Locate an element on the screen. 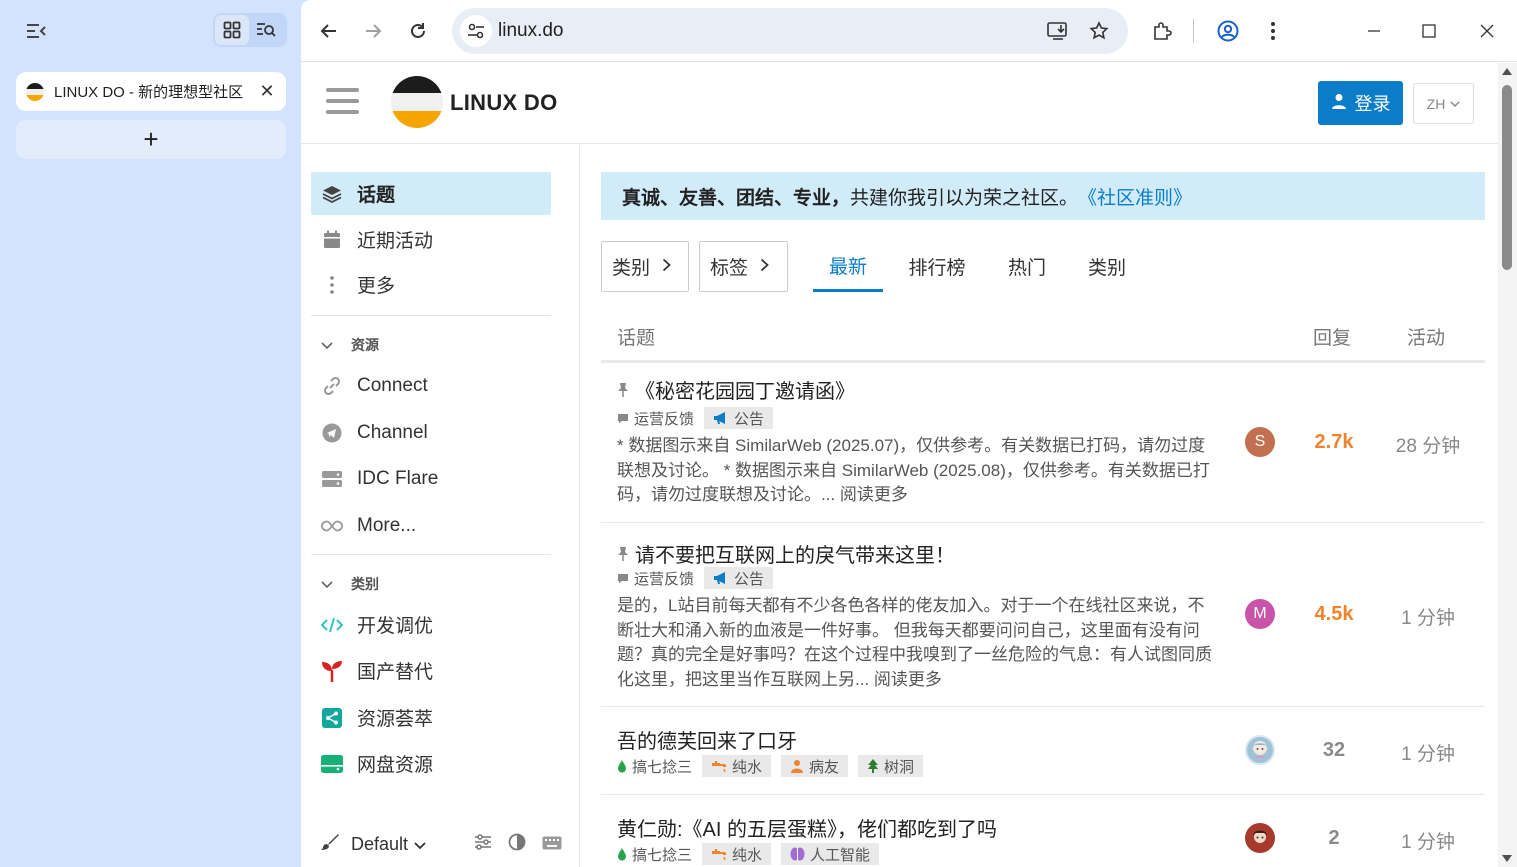 The height and width of the screenshot is (867, 1517). reply-count: 32 is located at coordinates (1334, 750).